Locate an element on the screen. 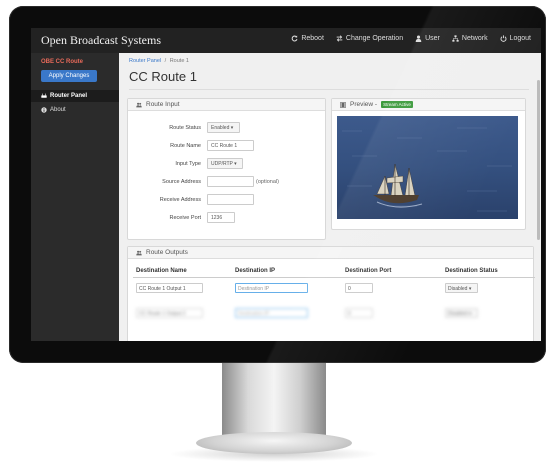  network-button: Network is located at coordinates (470, 38).